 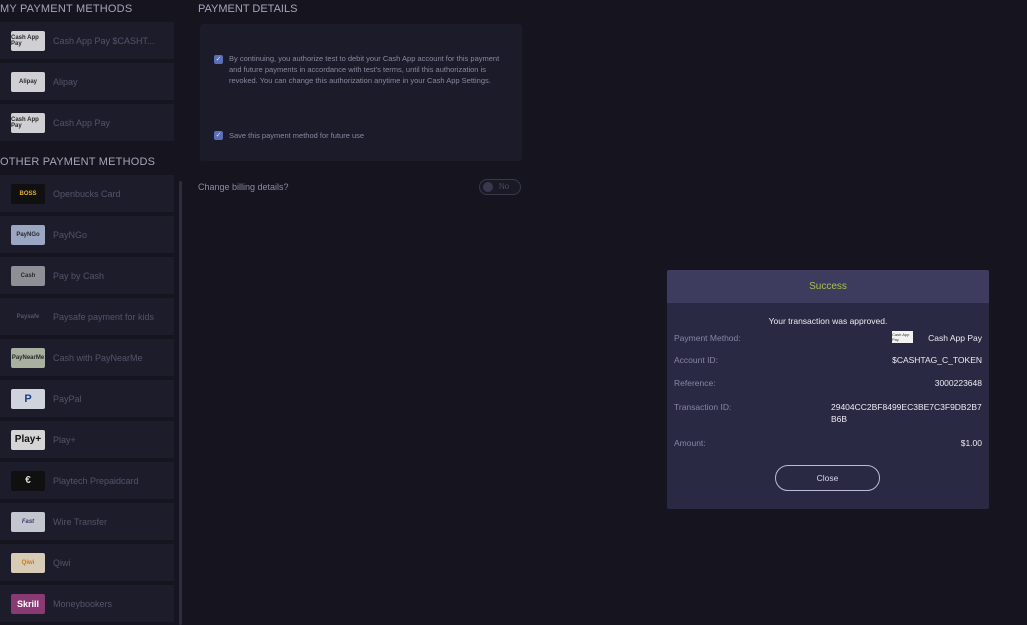 What do you see at coordinates (243, 187) in the screenshot?
I see `billing-details-label: Change billing details?` at bounding box center [243, 187].